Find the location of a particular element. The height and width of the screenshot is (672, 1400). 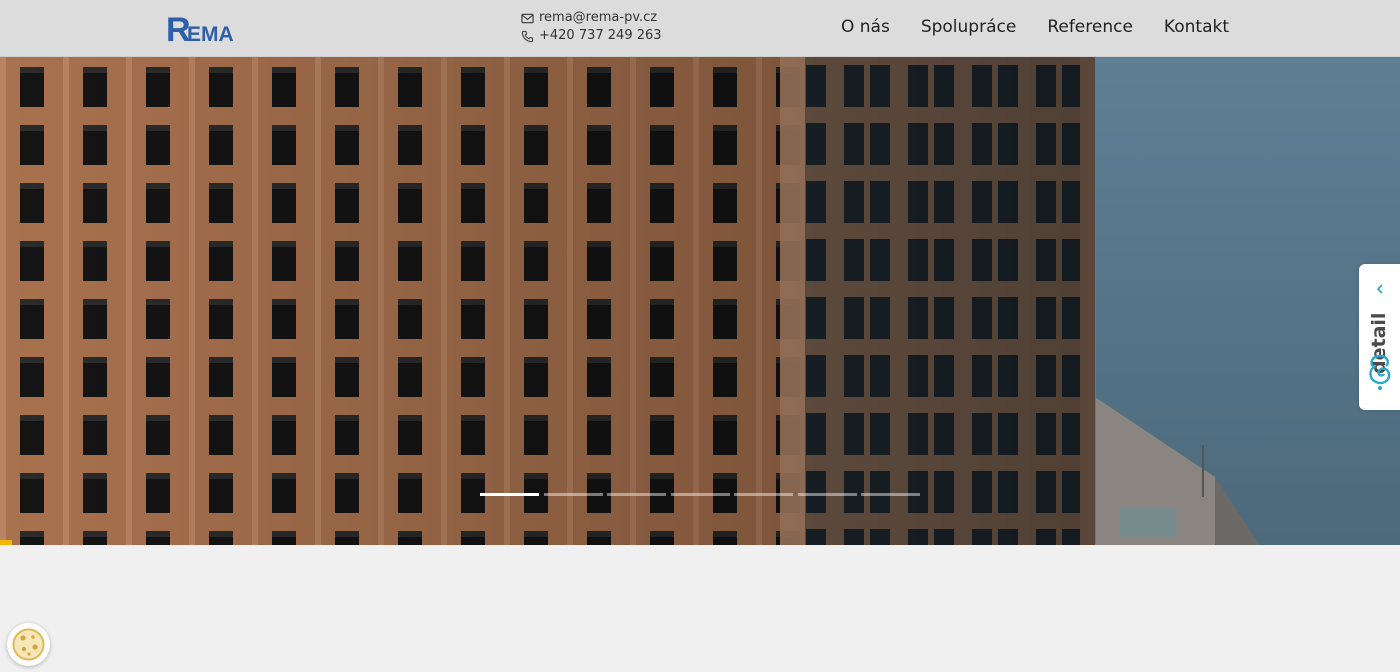

phone-link: +420 737 249 263 is located at coordinates (591, 36).